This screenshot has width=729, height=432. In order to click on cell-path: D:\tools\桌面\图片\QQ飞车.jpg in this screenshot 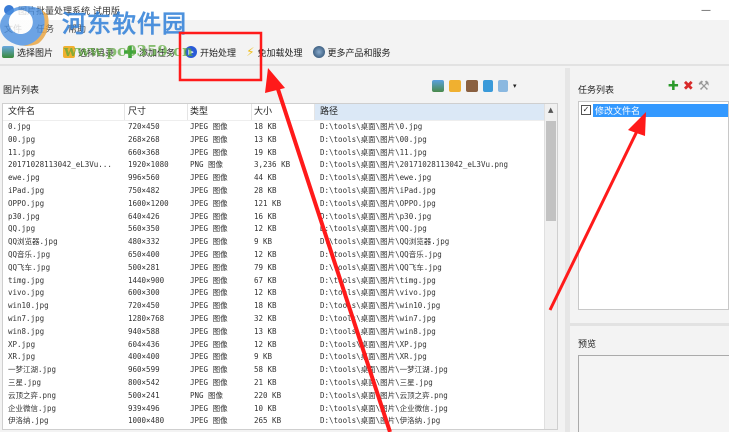, I will do `click(381, 267)`.